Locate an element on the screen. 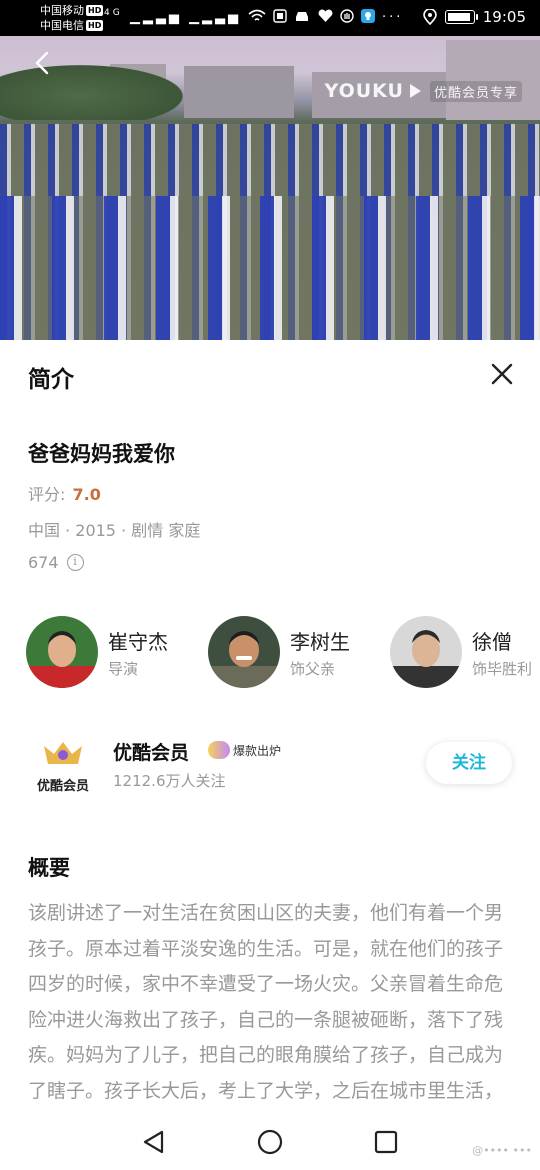 The image size is (540, 1170). view-count-value: 674 is located at coordinates (43, 562).